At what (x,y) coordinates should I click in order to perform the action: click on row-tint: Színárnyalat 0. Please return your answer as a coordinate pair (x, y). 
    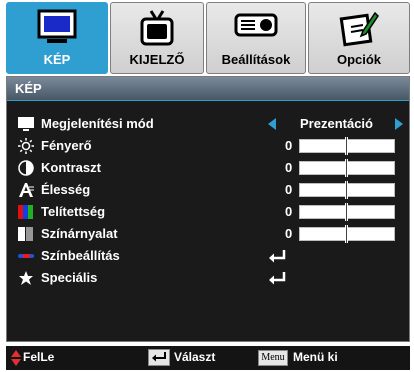
    Looking at the image, I should click on (208, 234).